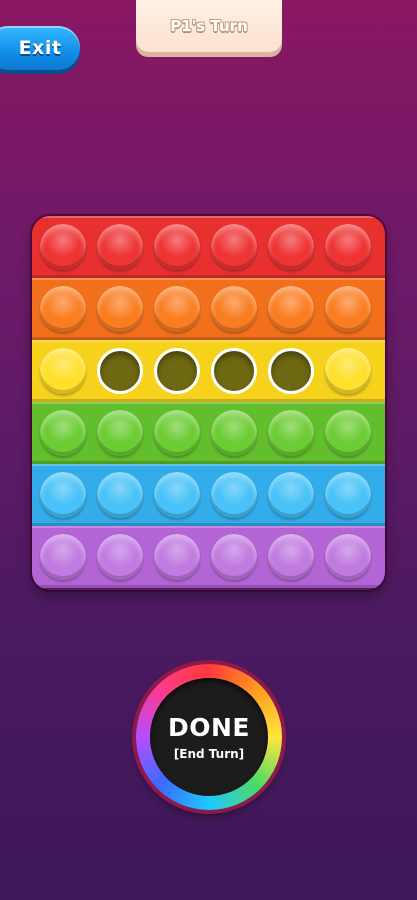  What do you see at coordinates (208, 309) in the screenshot?
I see `board-row-orange` at bounding box center [208, 309].